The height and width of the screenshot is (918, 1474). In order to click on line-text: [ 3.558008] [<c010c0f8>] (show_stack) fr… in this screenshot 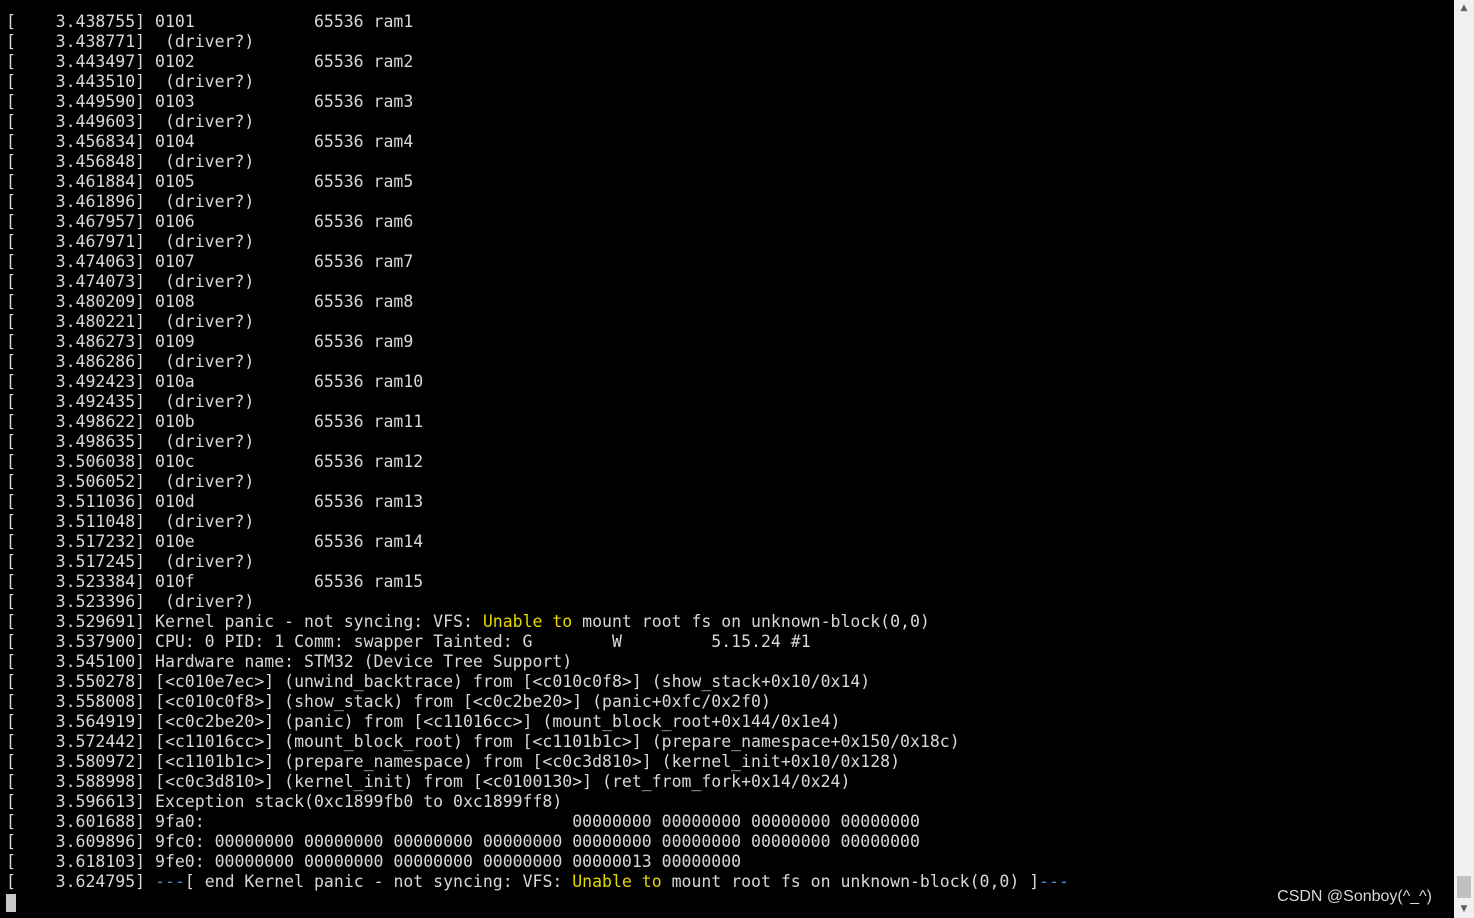, I will do `click(388, 701)`.